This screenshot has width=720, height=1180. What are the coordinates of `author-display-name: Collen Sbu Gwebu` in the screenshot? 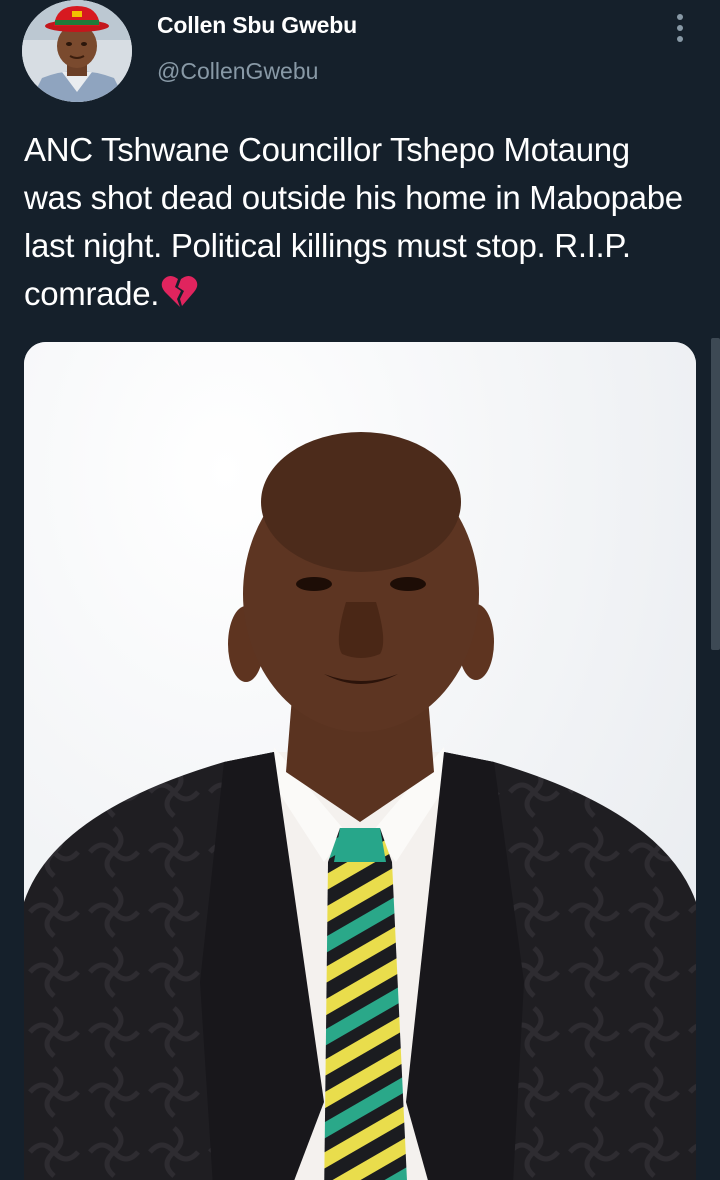 It's located at (257, 25).